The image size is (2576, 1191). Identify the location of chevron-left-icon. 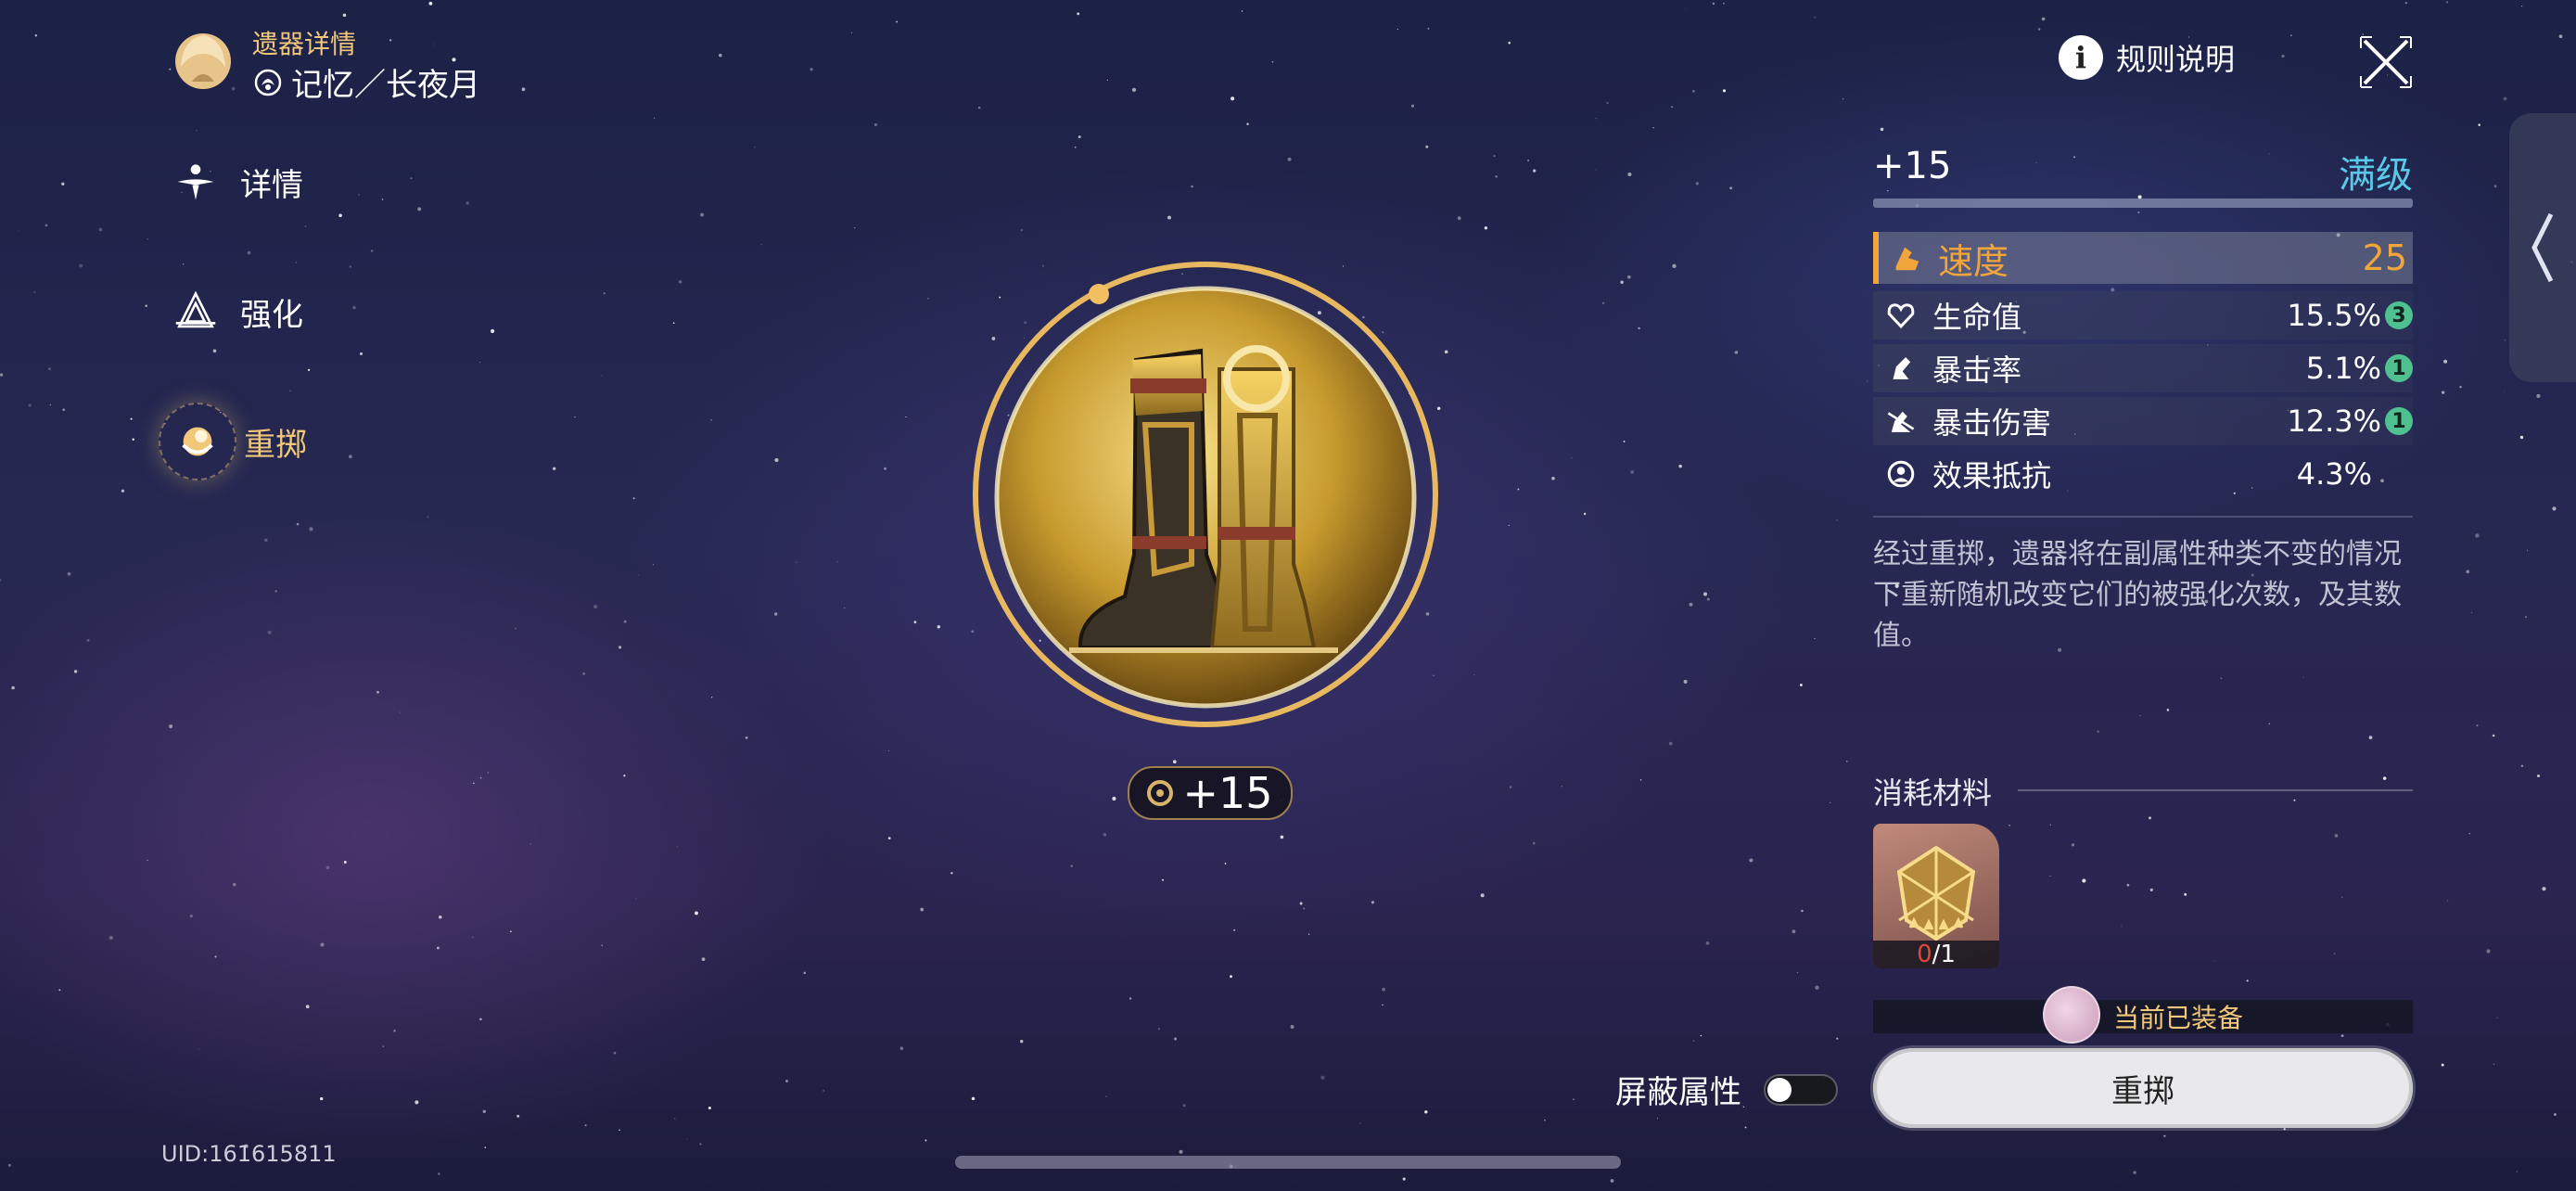
(2542, 248).